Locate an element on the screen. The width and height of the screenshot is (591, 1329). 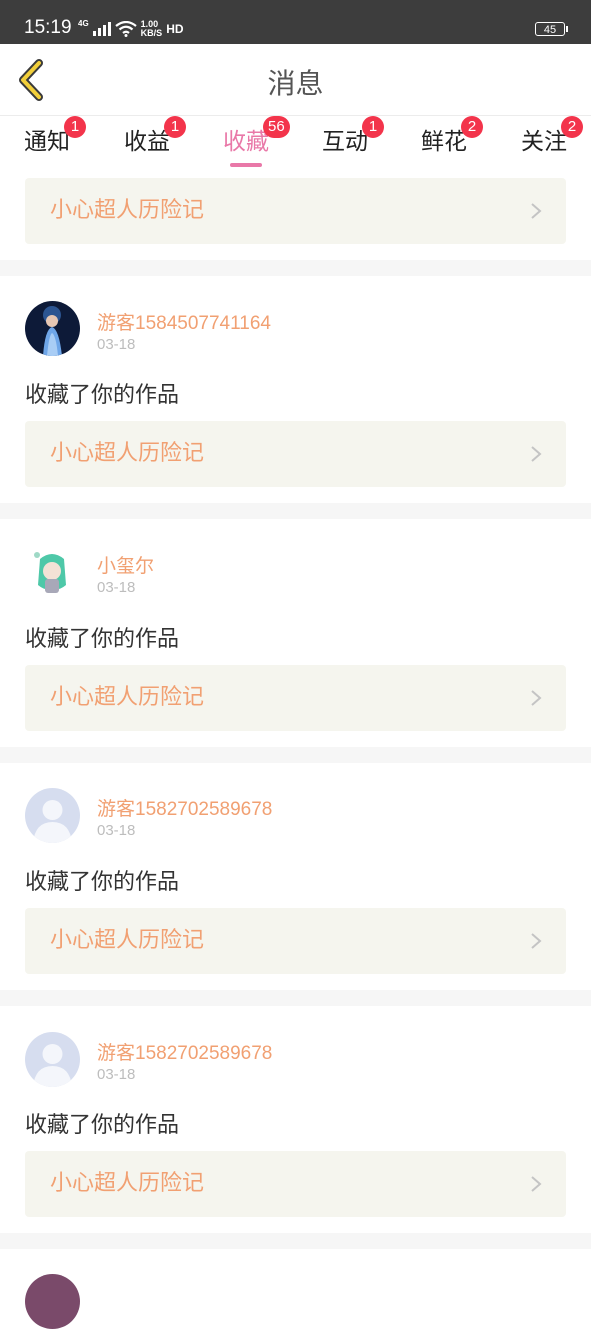
status-indicators: 4G 1.00 KB/S HD is located at coordinates (131, 29).